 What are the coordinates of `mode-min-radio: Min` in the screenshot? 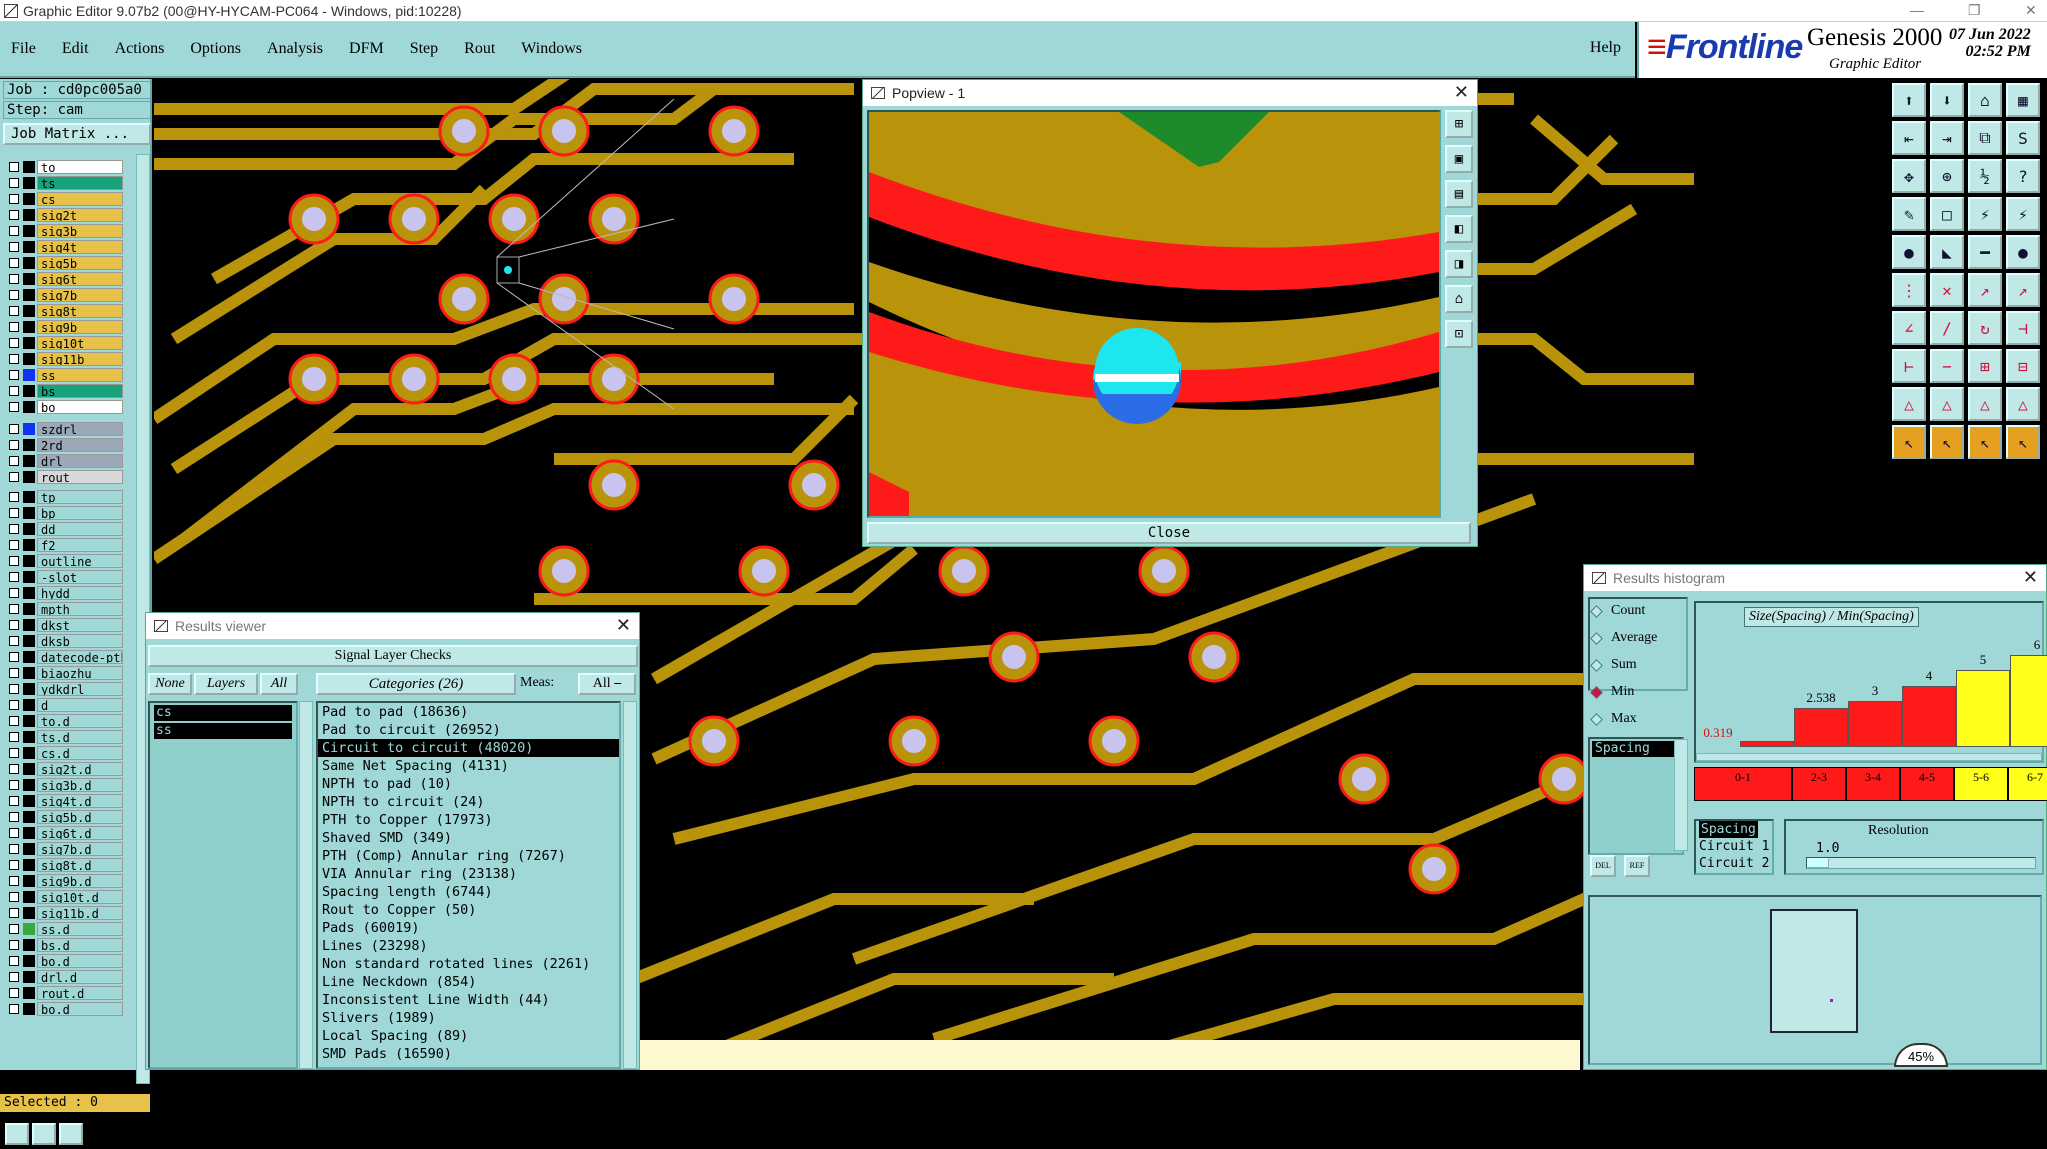 It's located at (1612, 692).